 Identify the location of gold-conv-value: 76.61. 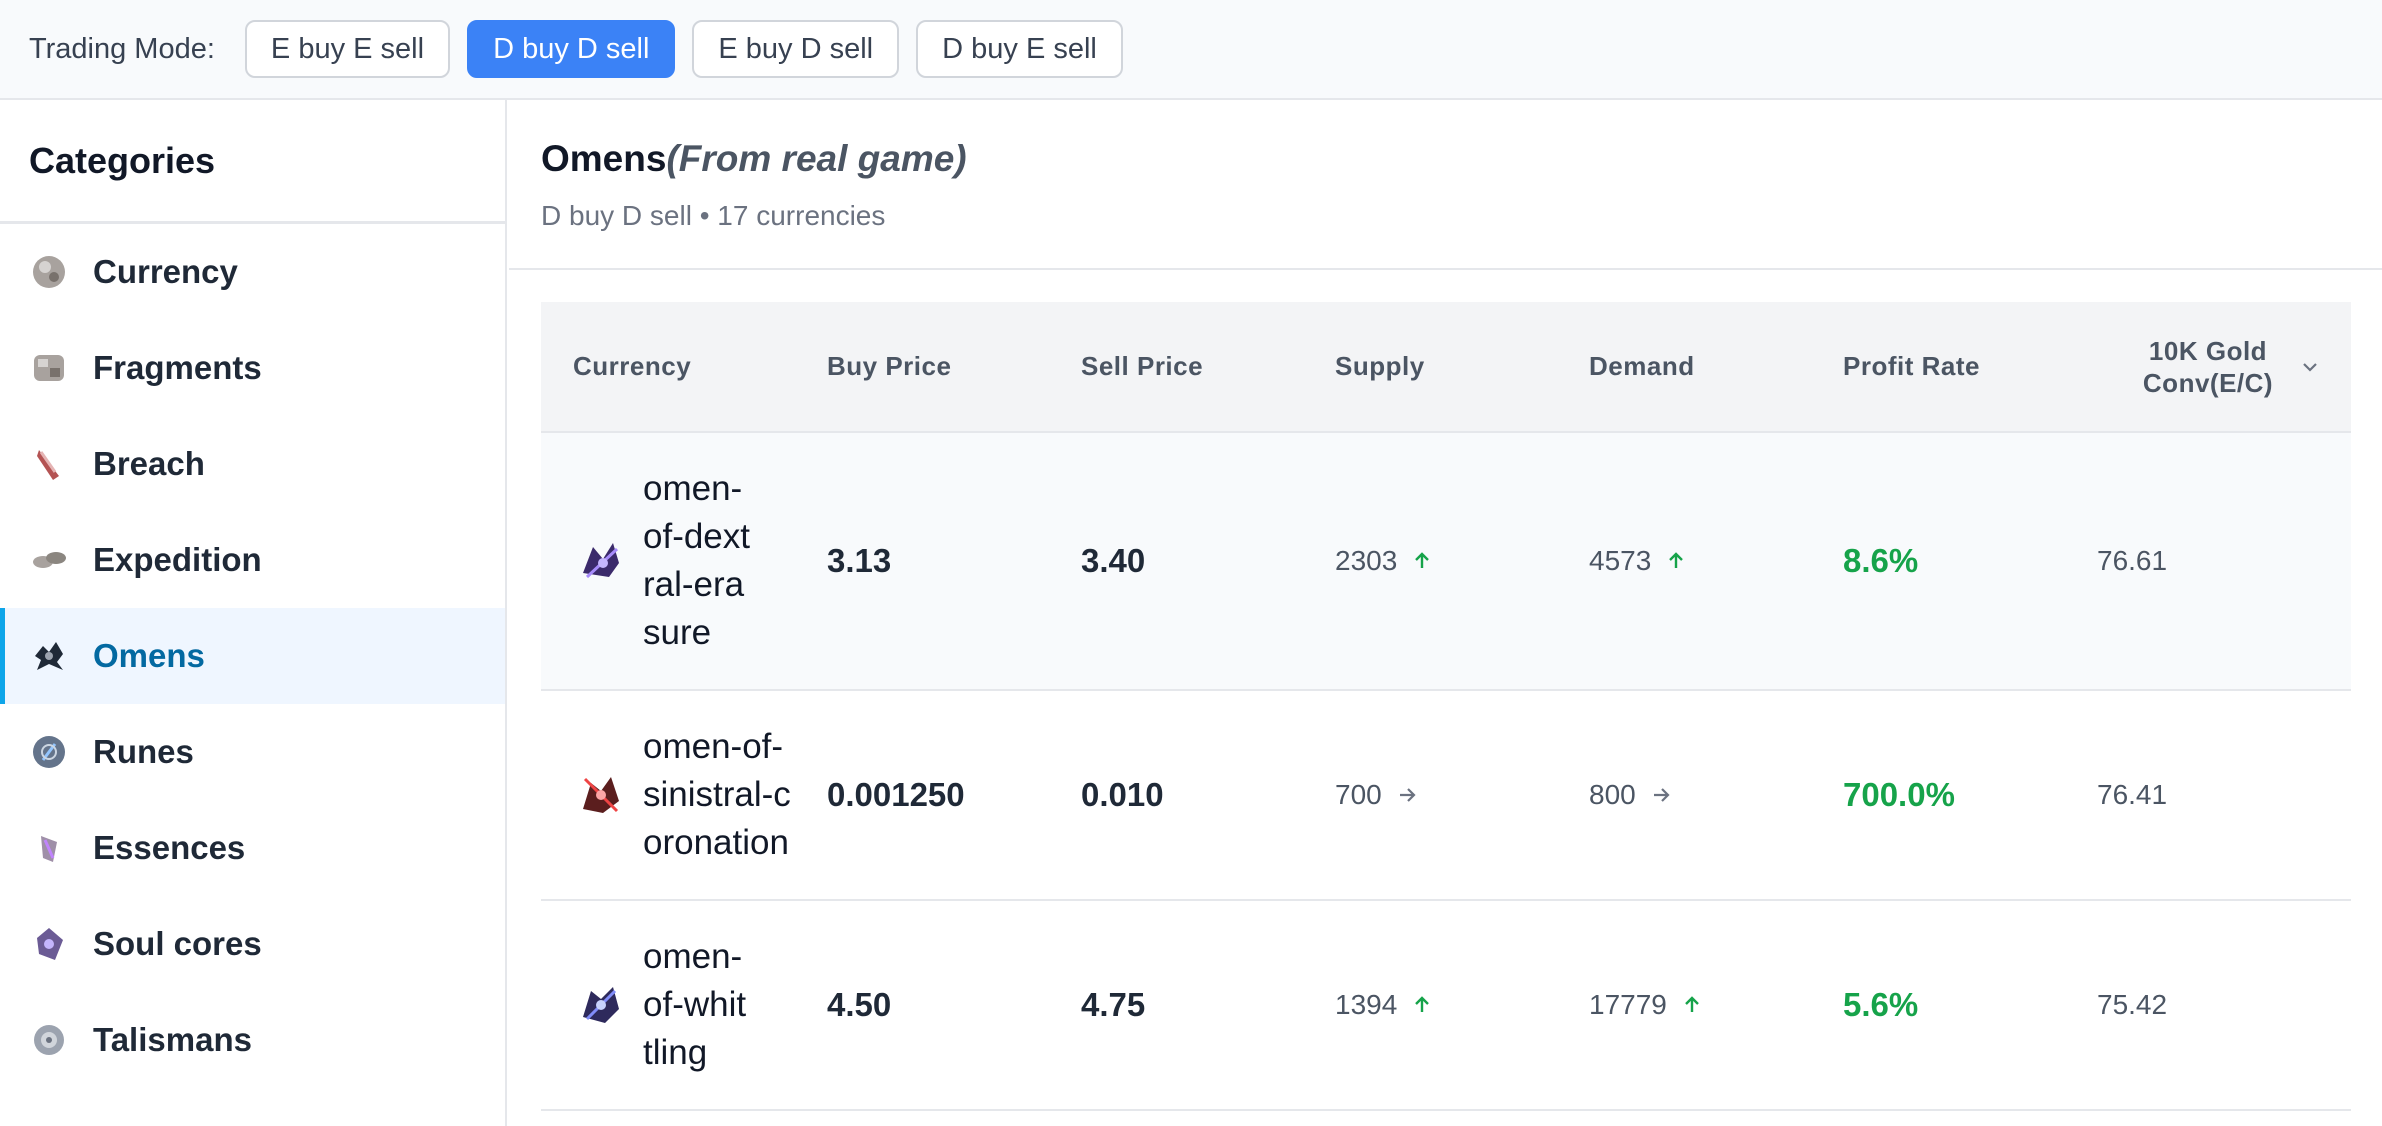
(2132, 560).